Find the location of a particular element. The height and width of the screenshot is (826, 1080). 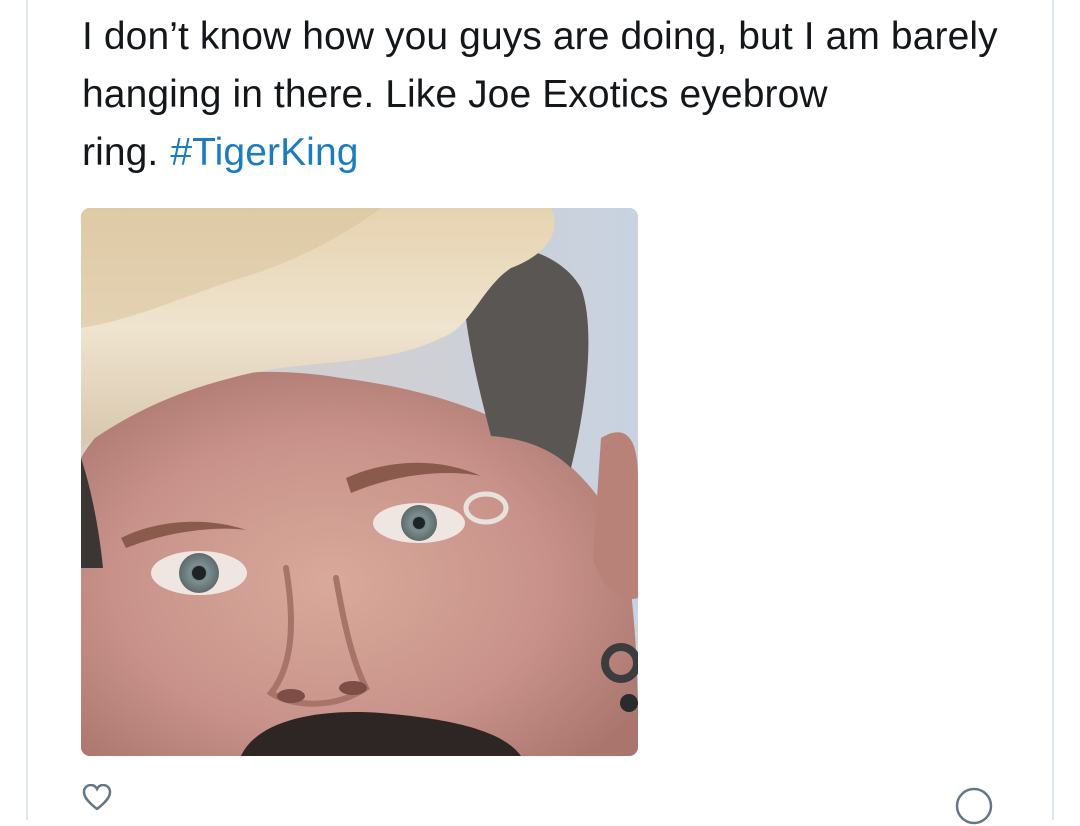

info-icon is located at coordinates (974, 806).